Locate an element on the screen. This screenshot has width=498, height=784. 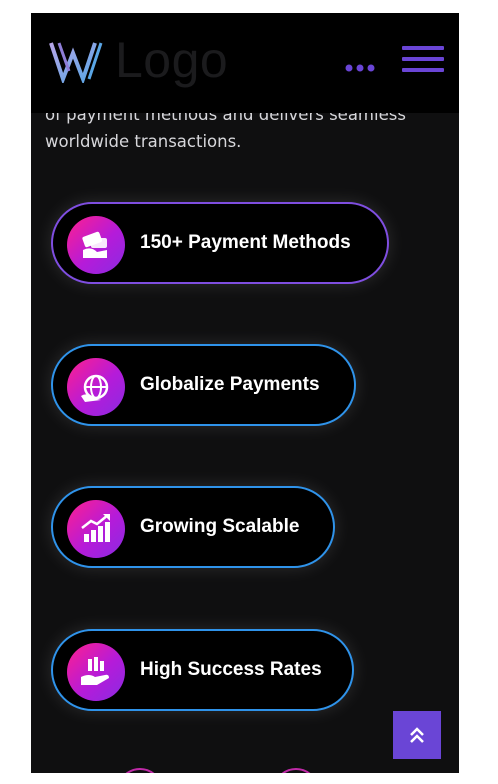
feature-label: Growing Scalable is located at coordinates (220, 526).